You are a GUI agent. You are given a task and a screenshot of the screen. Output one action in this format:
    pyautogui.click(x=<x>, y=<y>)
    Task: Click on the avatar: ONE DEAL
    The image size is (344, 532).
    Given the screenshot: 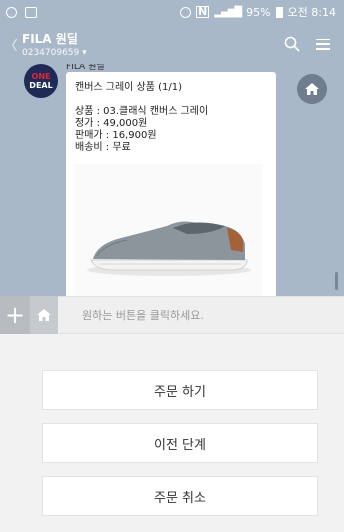 What is the action you would take?
    pyautogui.click(x=41, y=81)
    